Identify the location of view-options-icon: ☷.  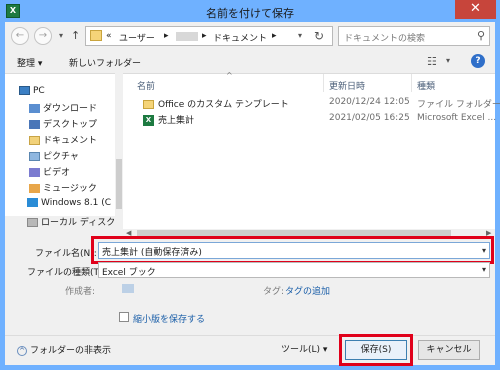
(432, 61).